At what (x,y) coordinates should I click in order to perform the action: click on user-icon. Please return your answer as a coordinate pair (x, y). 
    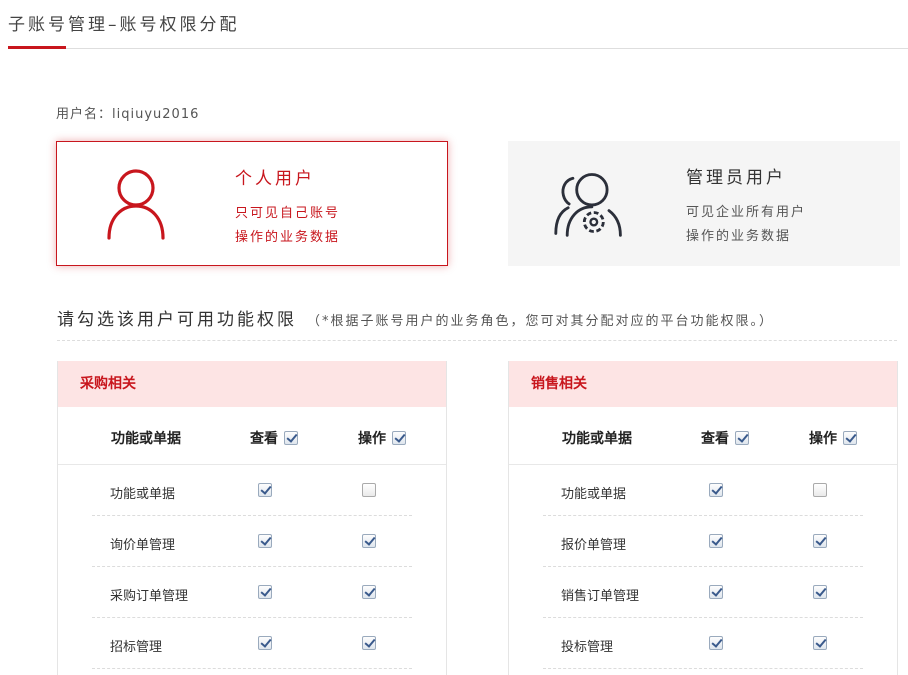
    Looking at the image, I should click on (136, 204).